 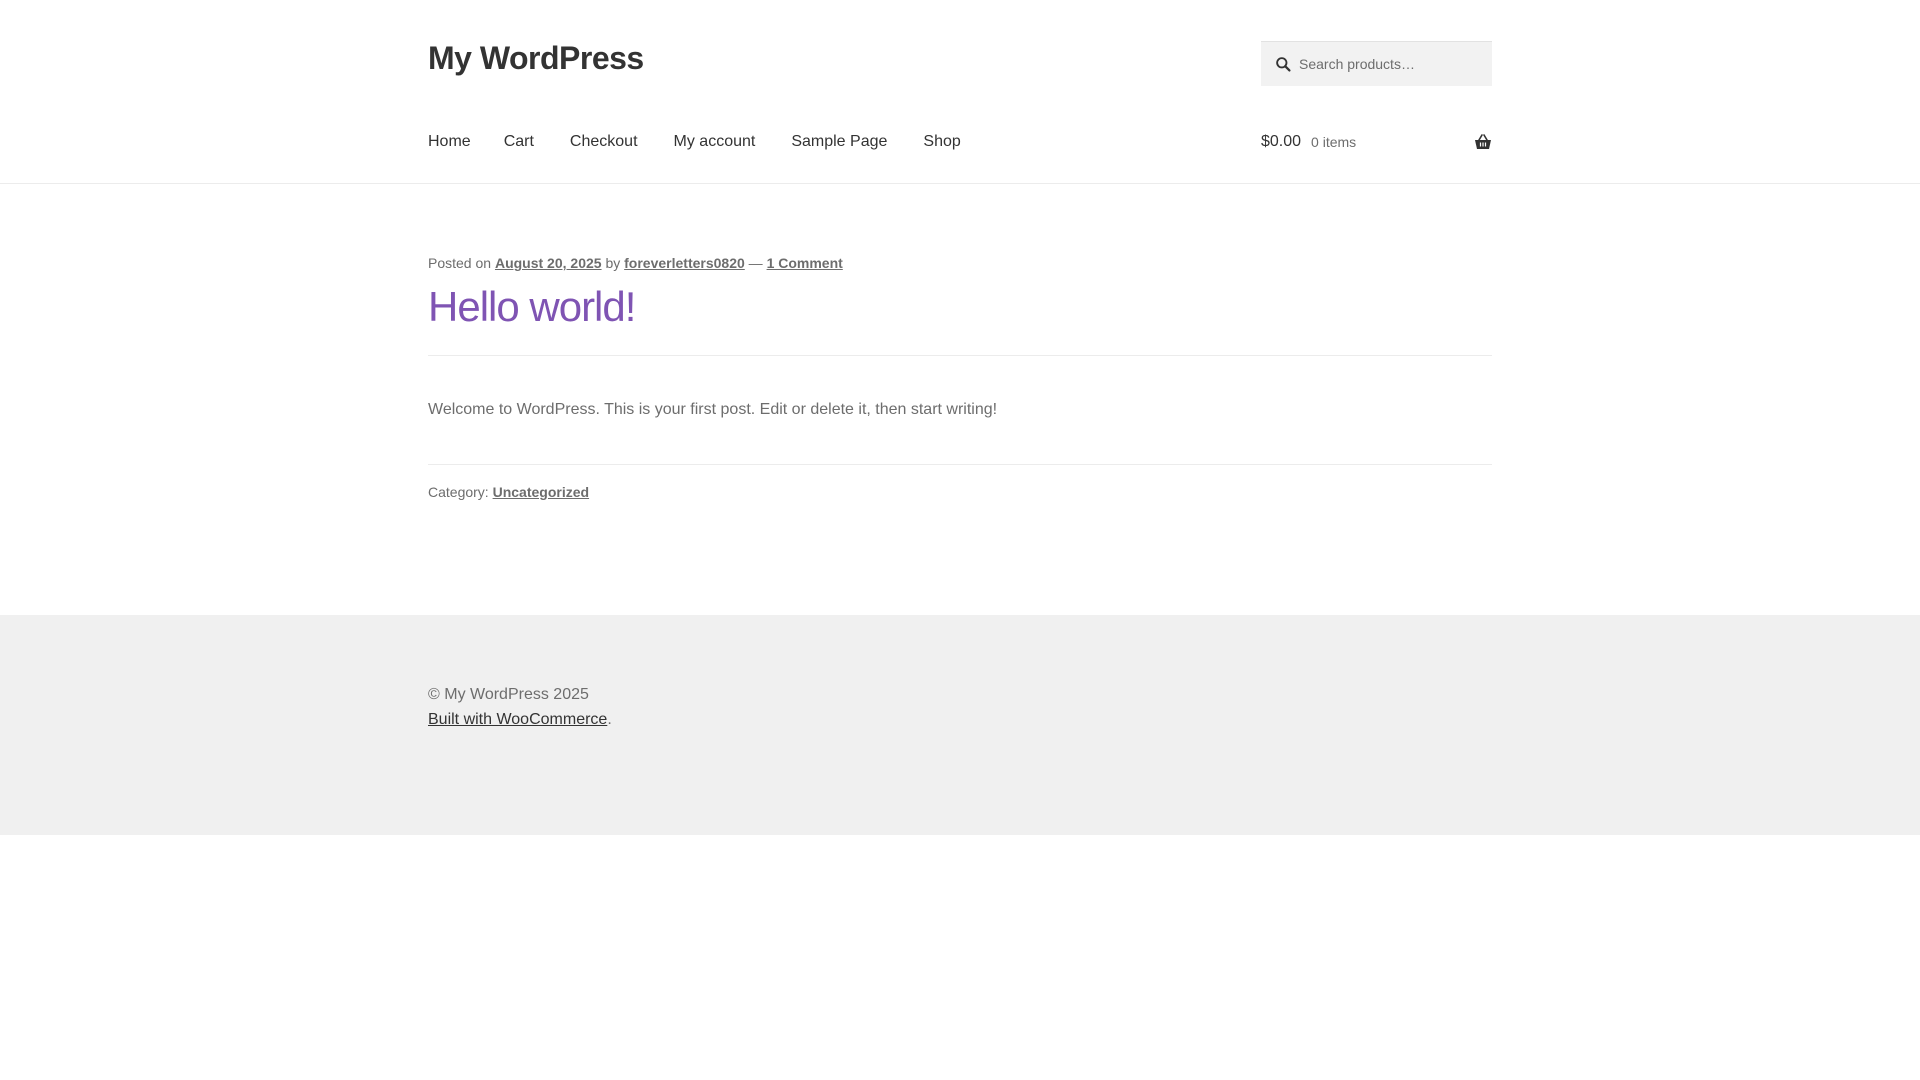 What do you see at coordinates (684, 263) in the screenshot?
I see `post-author-link: foreverletters0820` at bounding box center [684, 263].